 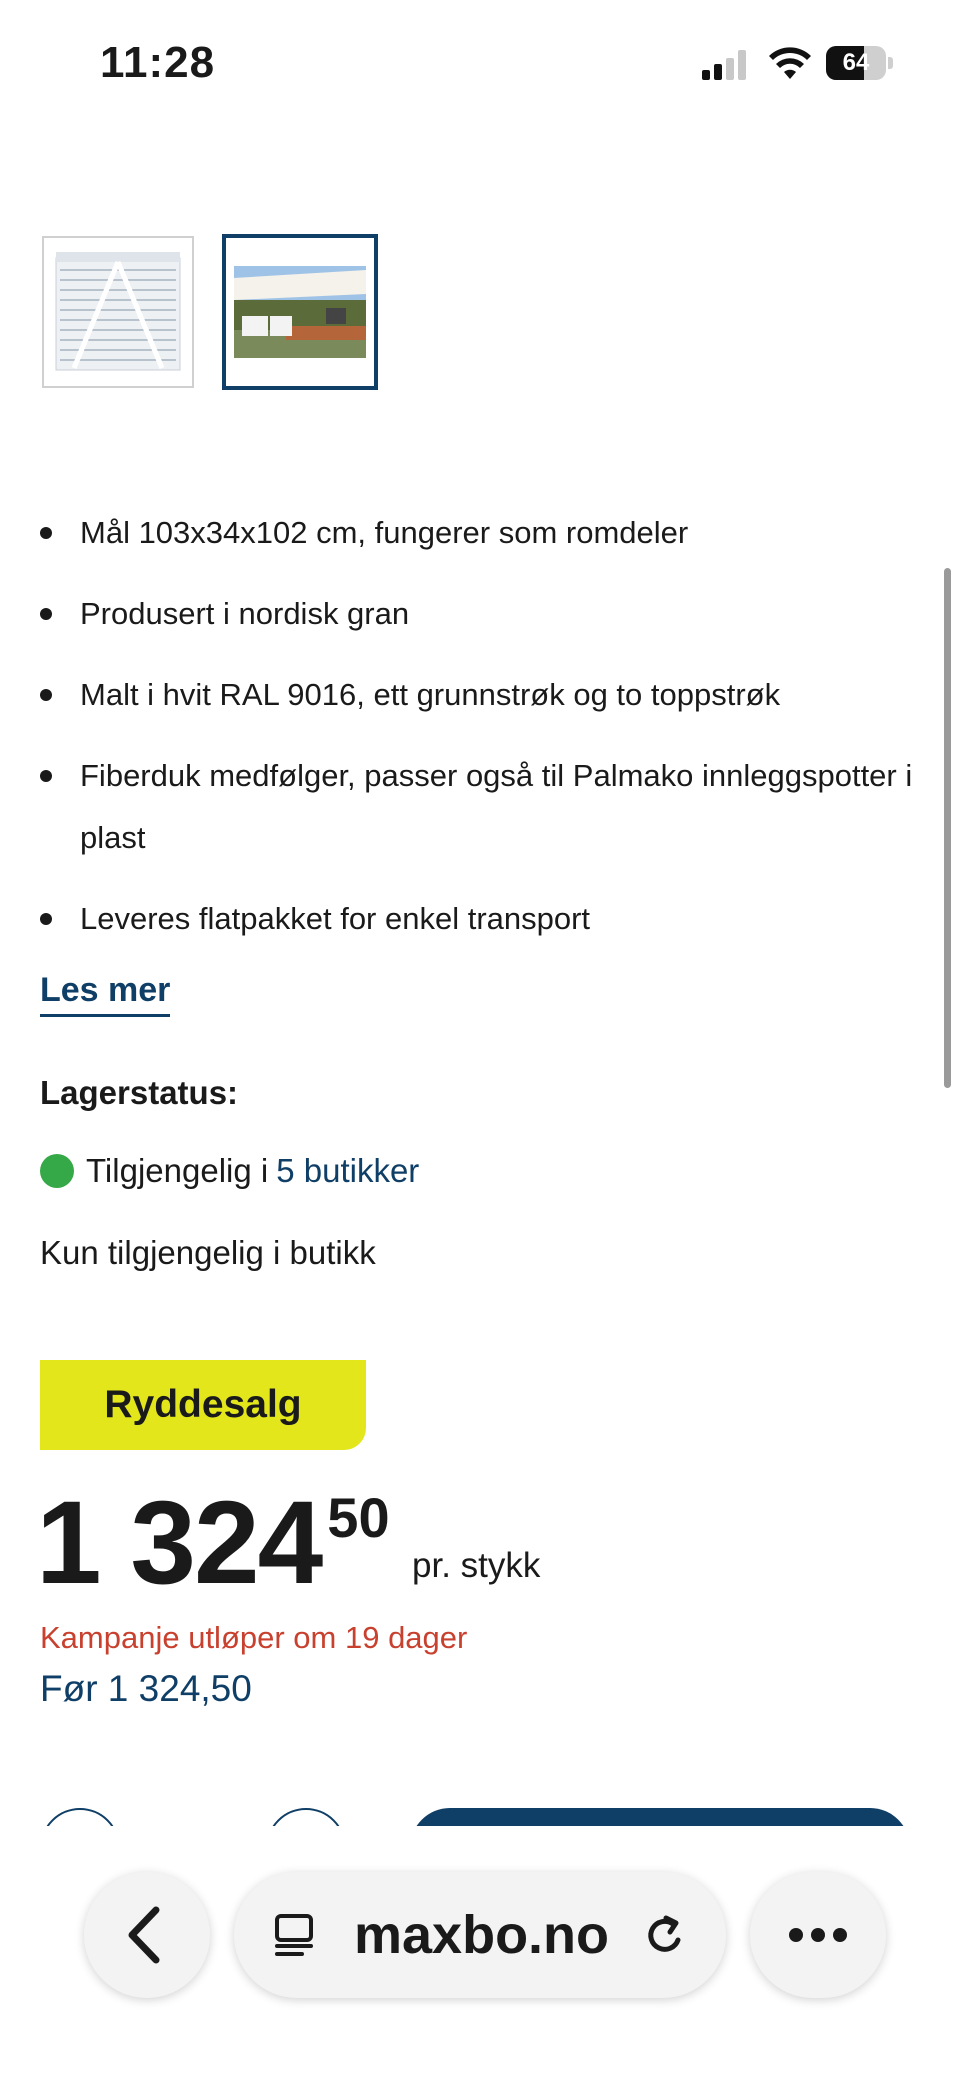 What do you see at coordinates (146, 1688) in the screenshot?
I see `before-price: Før 1 324,50` at bounding box center [146, 1688].